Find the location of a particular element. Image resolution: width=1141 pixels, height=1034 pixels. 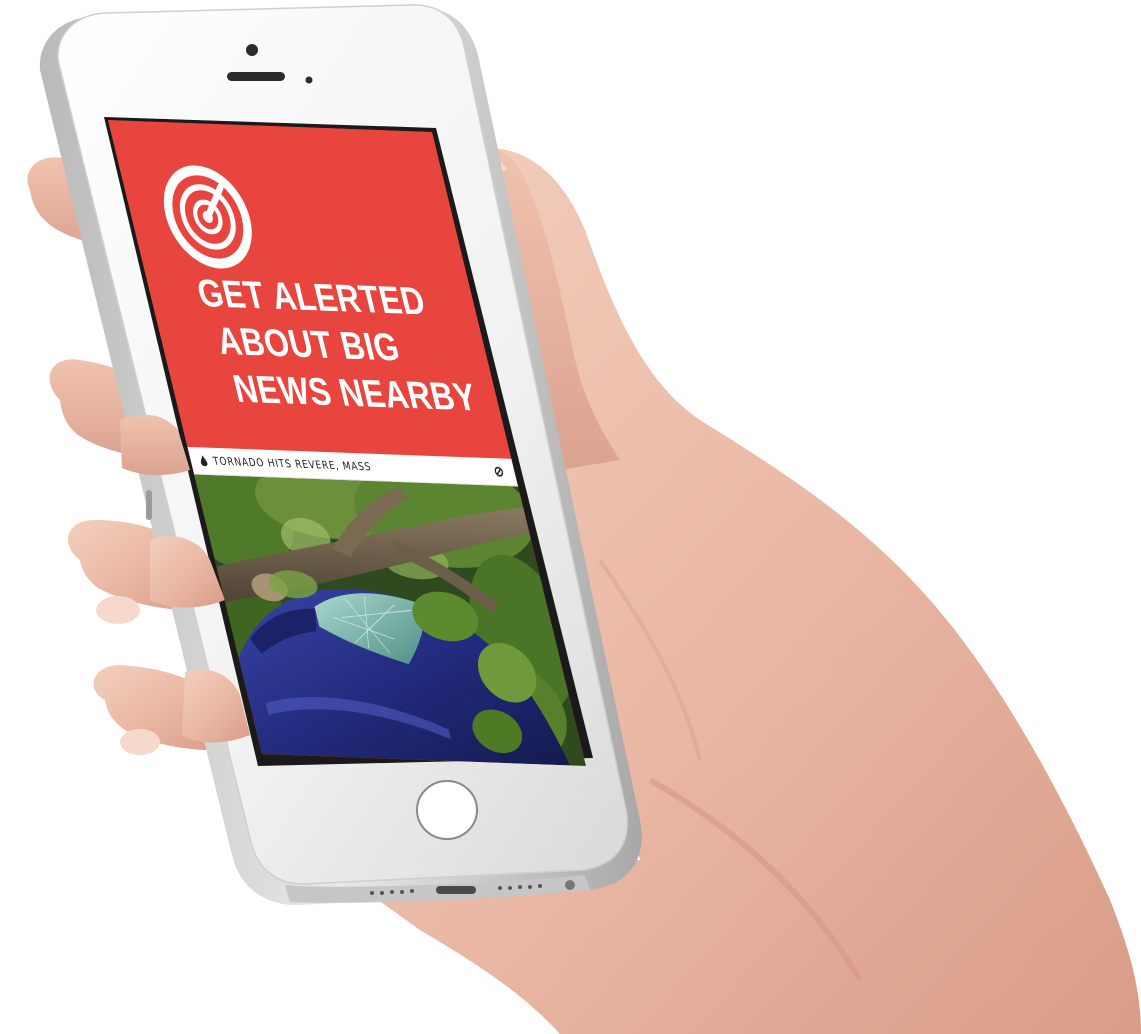

headline: GET ALERTED ABOUT BIG NEWS NEARBY is located at coordinates (348, 346).